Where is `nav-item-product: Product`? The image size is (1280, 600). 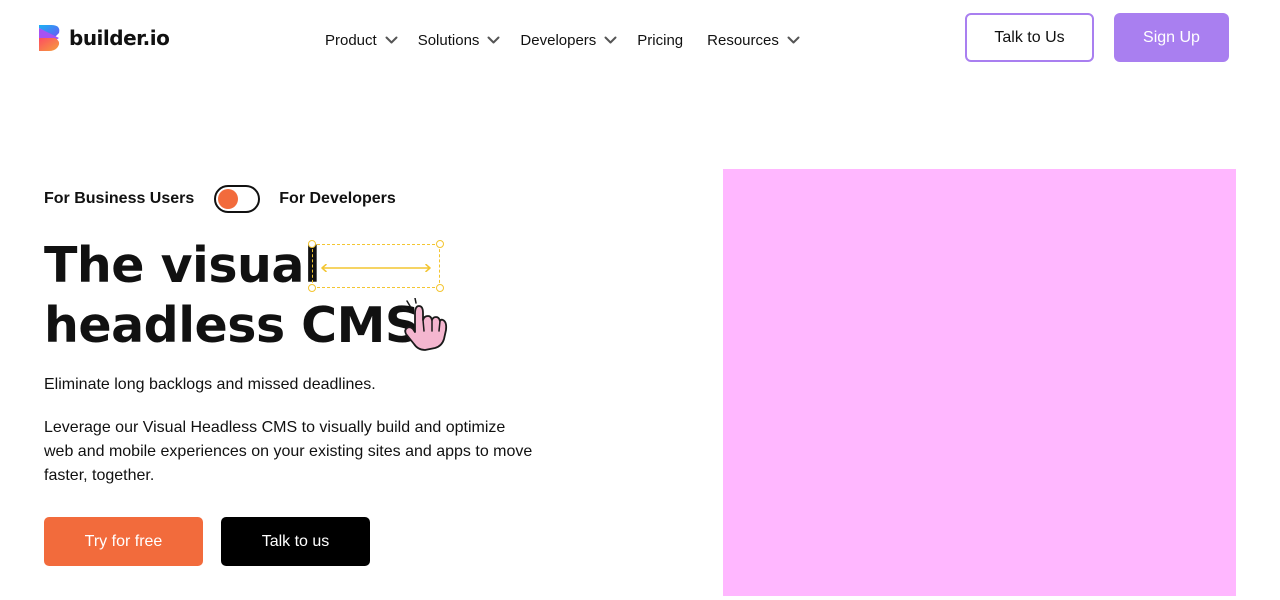
nav-item-product: Product is located at coordinates (361, 40).